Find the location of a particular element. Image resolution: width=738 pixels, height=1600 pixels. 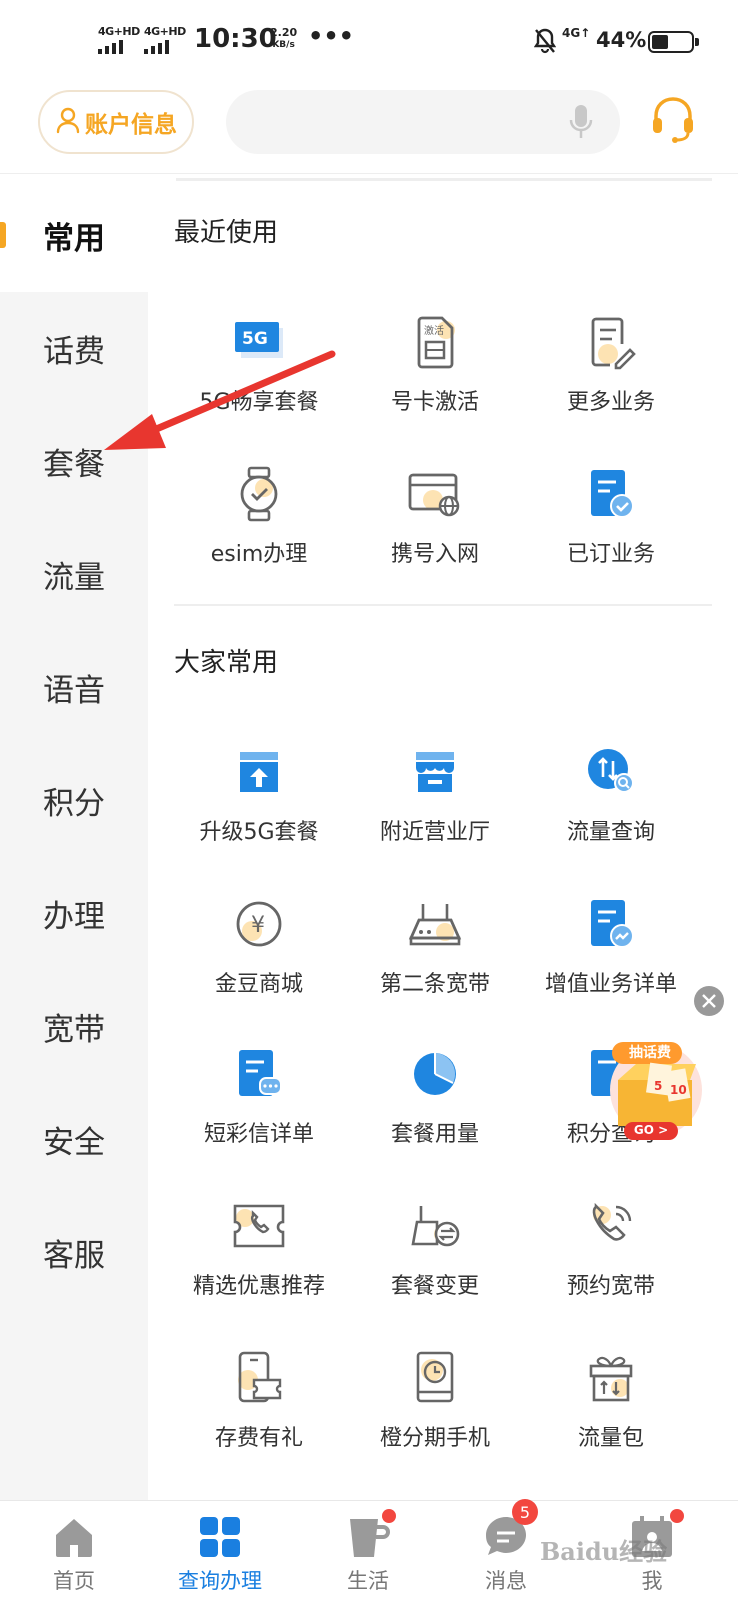

network-speed: 2.20 KB/s is located at coordinates (283, 39).